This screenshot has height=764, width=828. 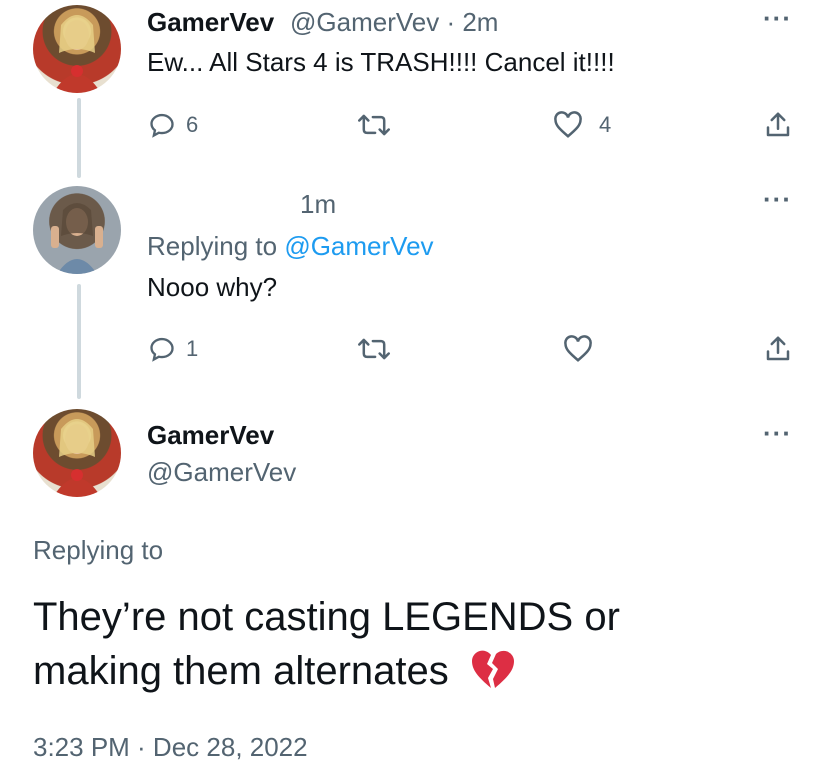 I want to click on like-button: 4, so click(x=582, y=125).